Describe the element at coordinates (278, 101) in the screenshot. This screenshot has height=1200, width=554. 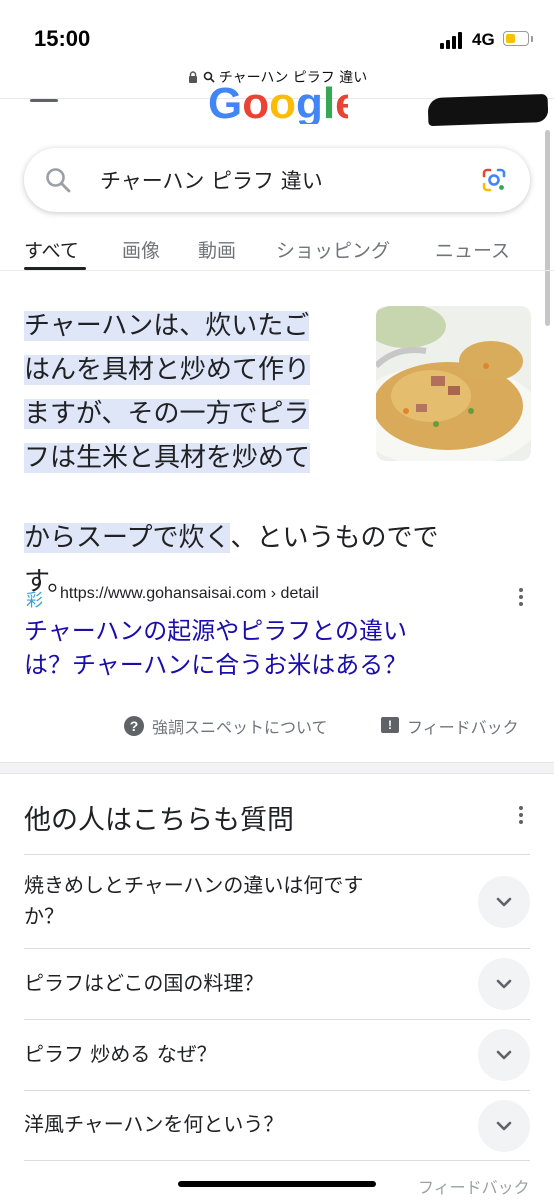
I see `svg-text: Google` at that location.